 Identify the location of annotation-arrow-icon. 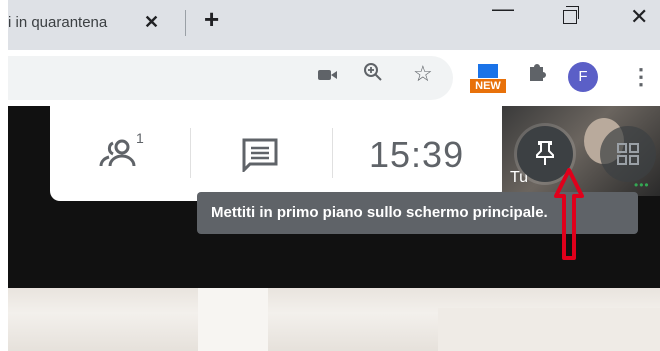
(569, 214).